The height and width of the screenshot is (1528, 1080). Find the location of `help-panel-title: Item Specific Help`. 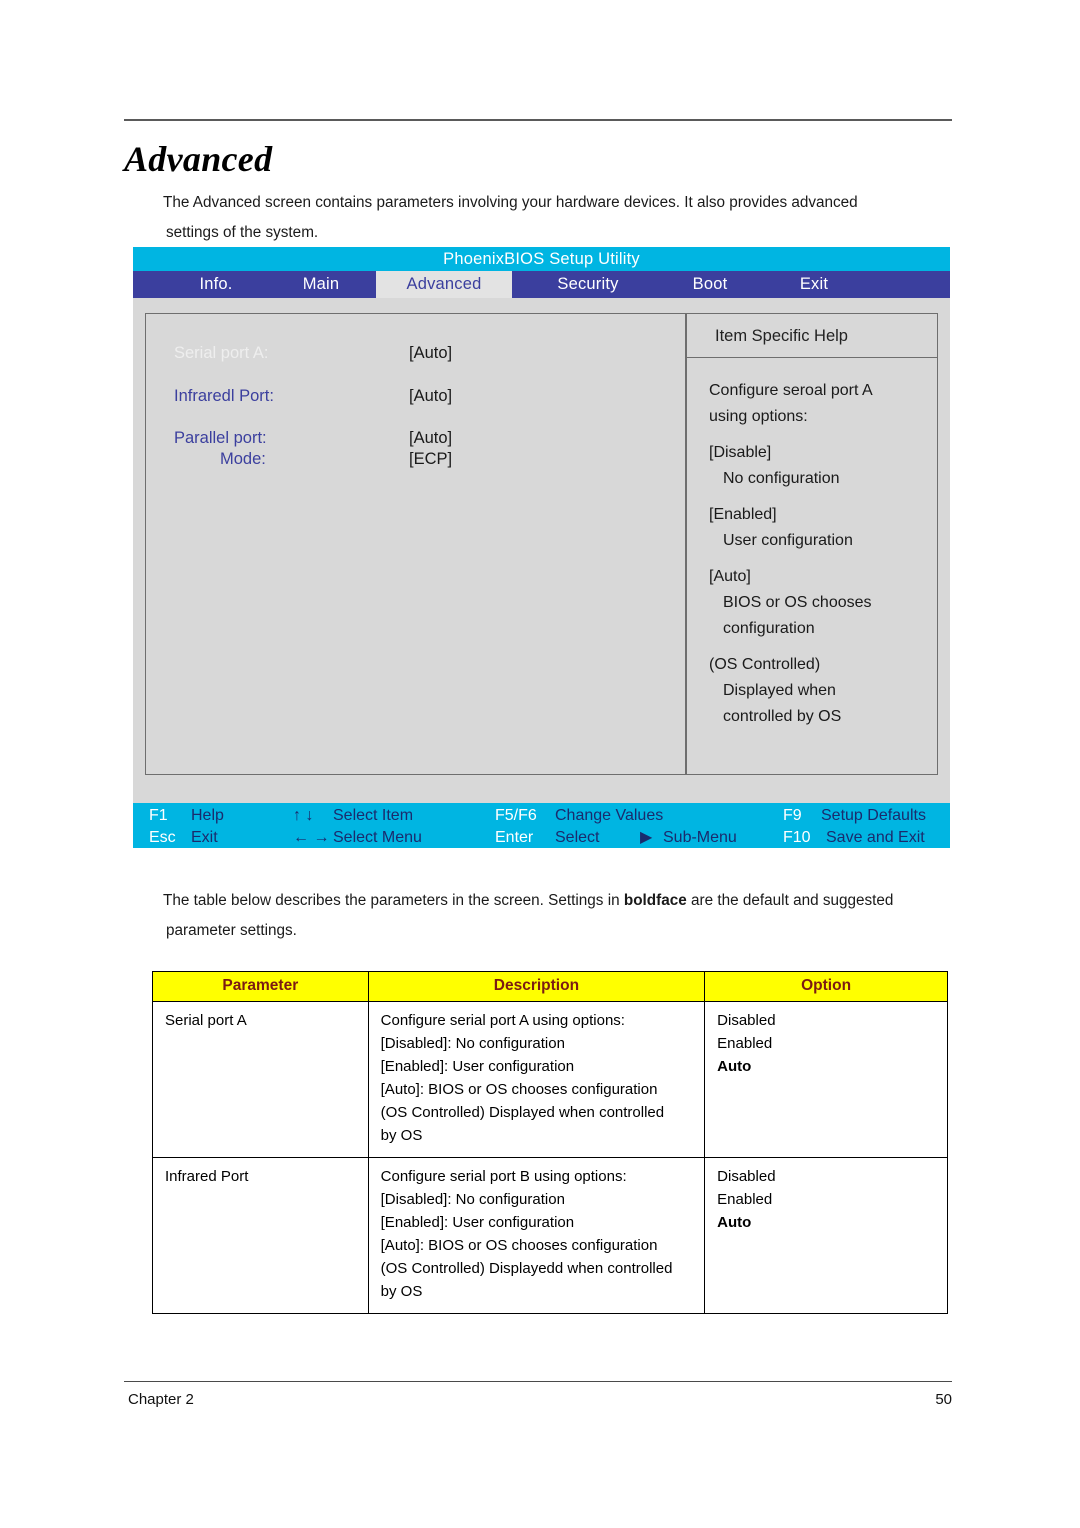

help-panel-title: Item Specific Help is located at coordinates (812, 336).